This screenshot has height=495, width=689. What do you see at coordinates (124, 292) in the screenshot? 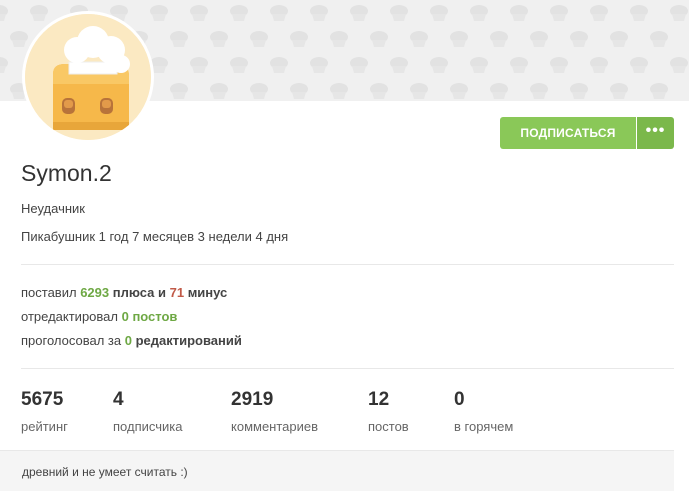
I see `rating-given-line: поставил 6293 плюса и 71 минус` at bounding box center [124, 292].